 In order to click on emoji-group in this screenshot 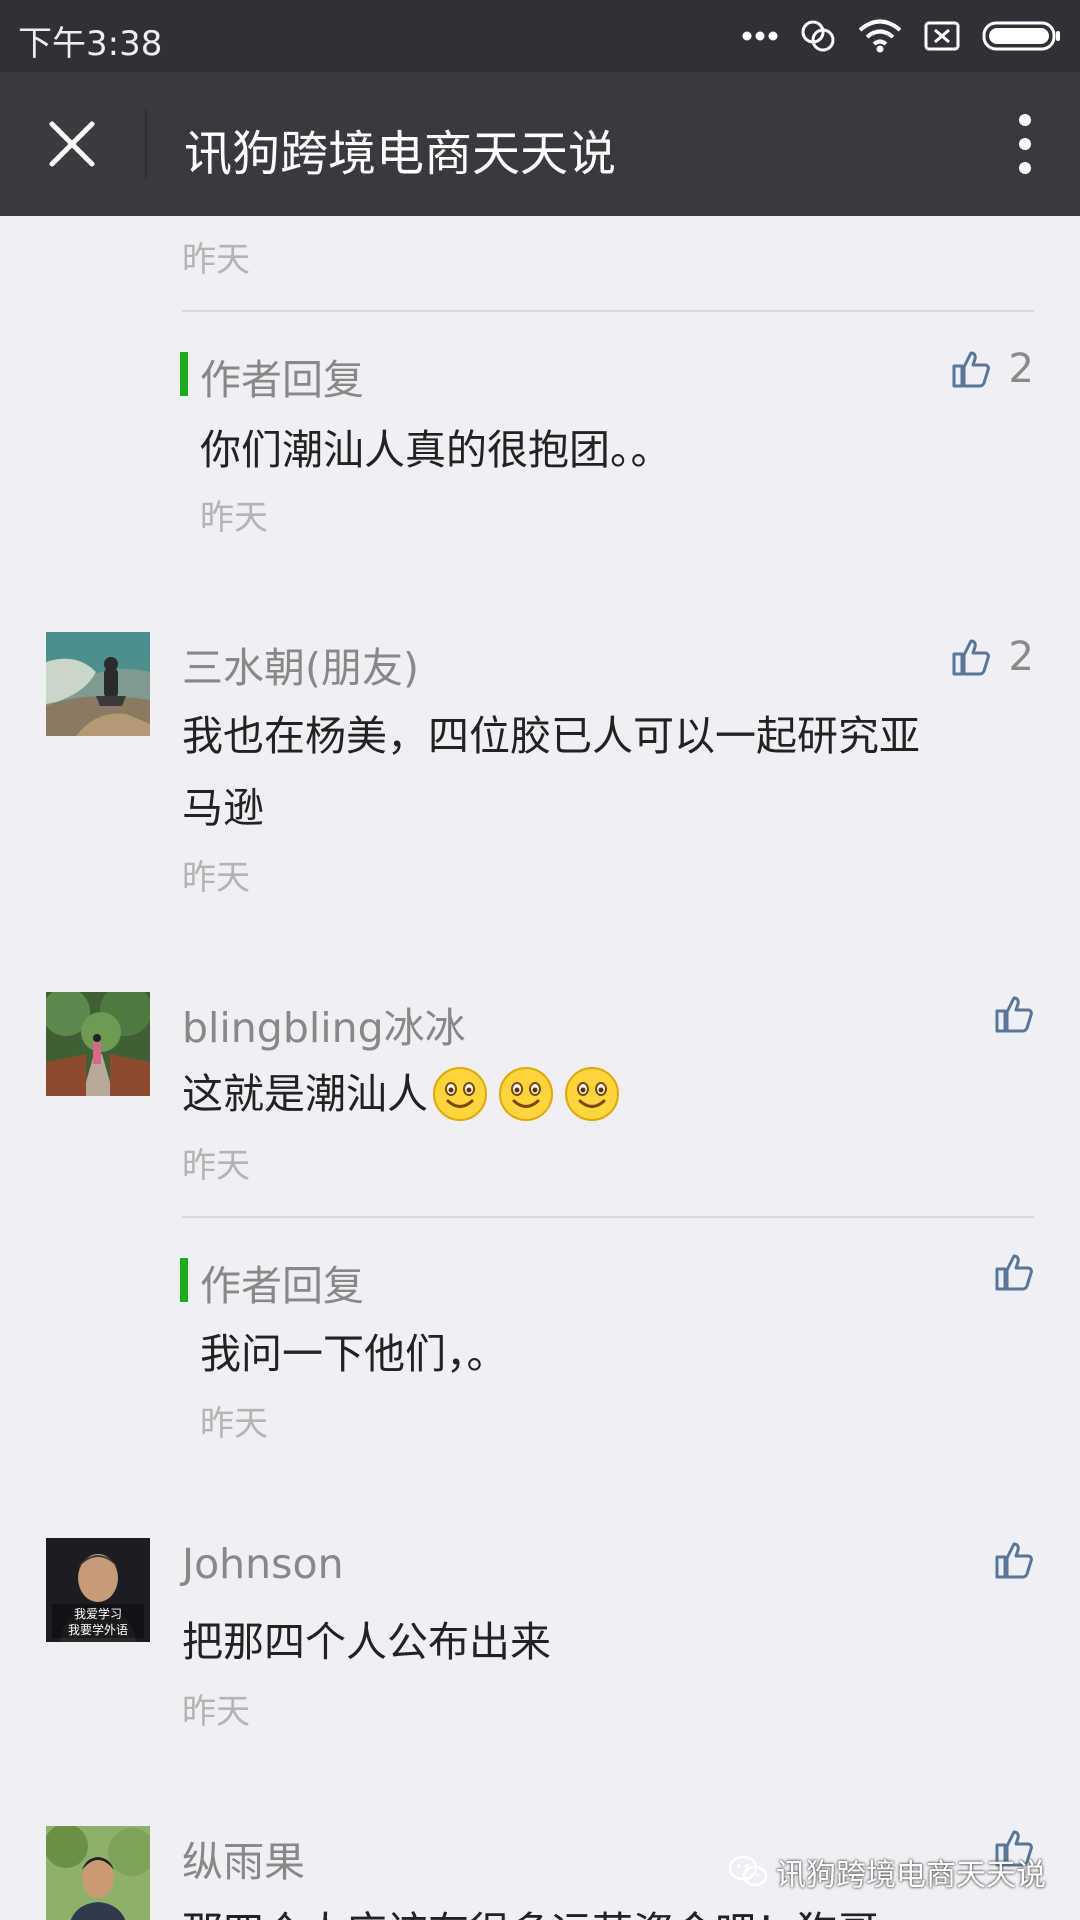, I will do `click(526, 1094)`.